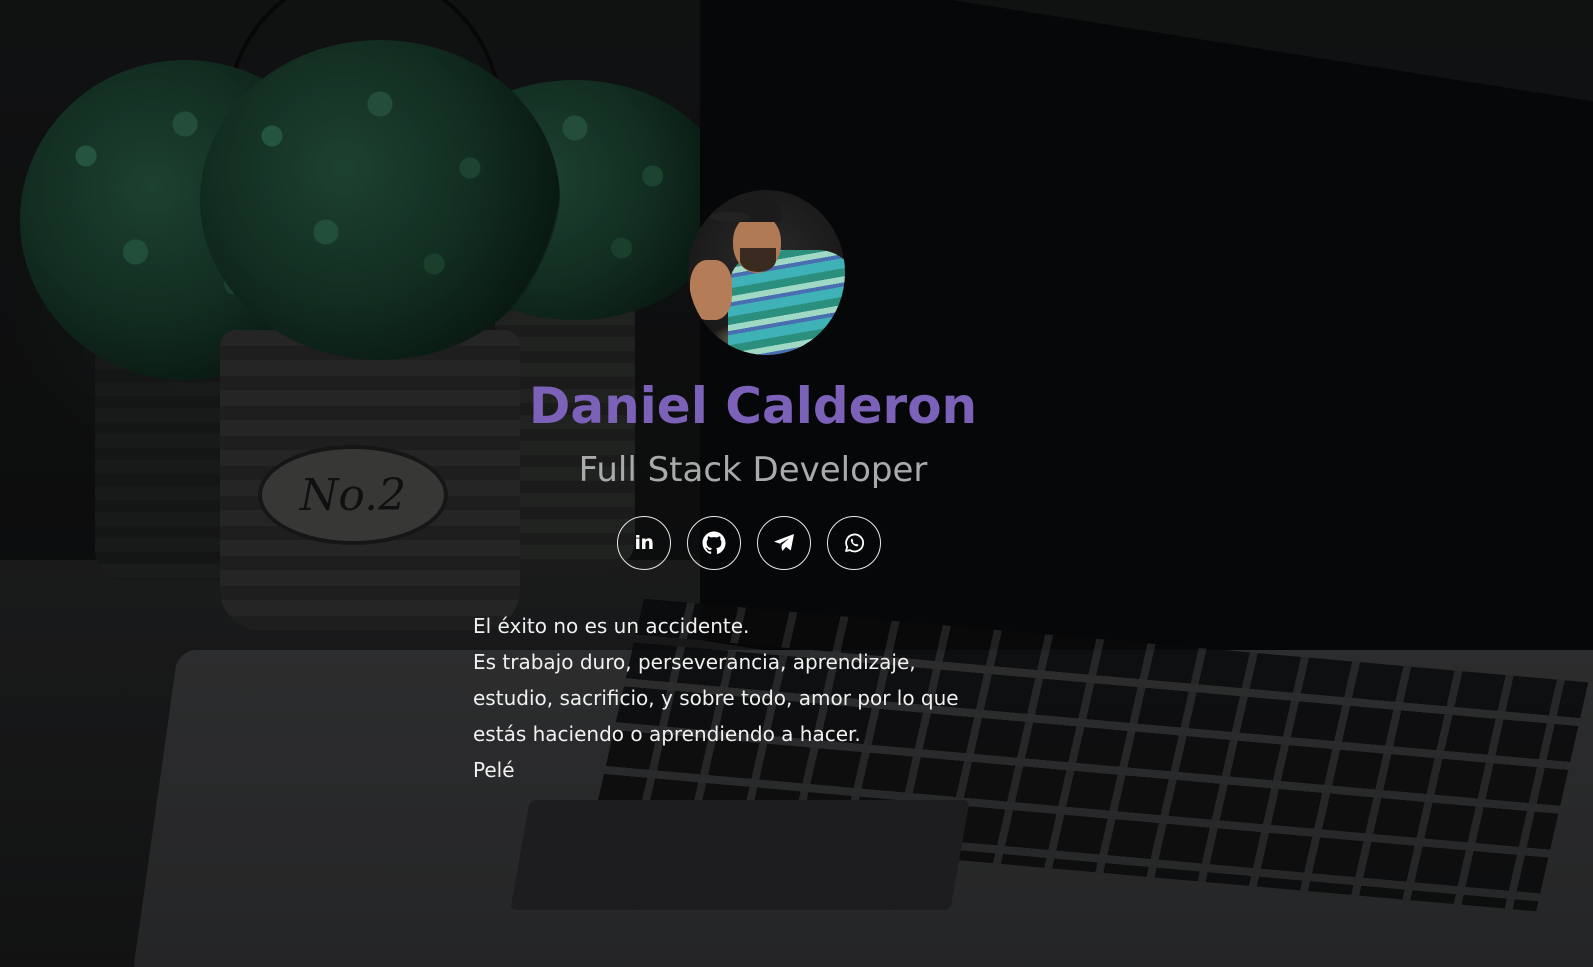 This screenshot has width=1593, height=967. I want to click on whatsapp-button, so click(854, 543).